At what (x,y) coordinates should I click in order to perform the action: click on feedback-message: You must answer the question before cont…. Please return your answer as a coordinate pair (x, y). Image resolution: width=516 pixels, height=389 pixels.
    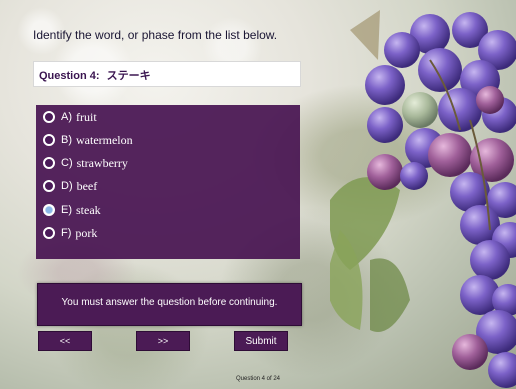
    Looking at the image, I should click on (169, 302).